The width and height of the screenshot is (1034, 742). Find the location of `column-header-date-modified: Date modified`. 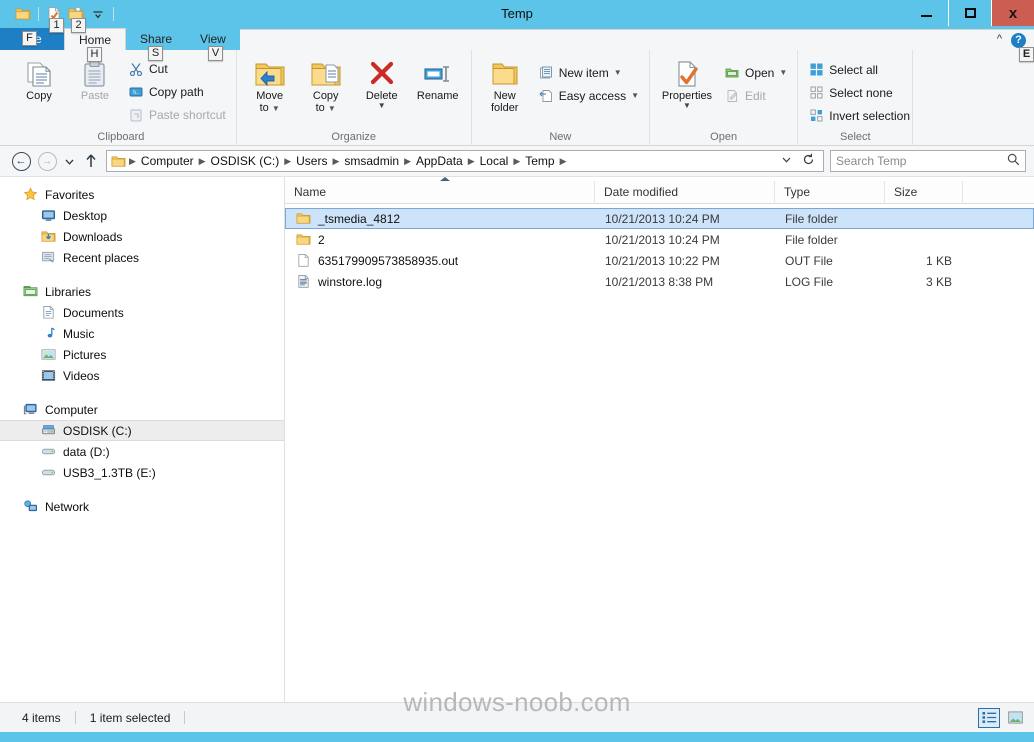

column-header-date-modified: Date modified is located at coordinates (685, 192).